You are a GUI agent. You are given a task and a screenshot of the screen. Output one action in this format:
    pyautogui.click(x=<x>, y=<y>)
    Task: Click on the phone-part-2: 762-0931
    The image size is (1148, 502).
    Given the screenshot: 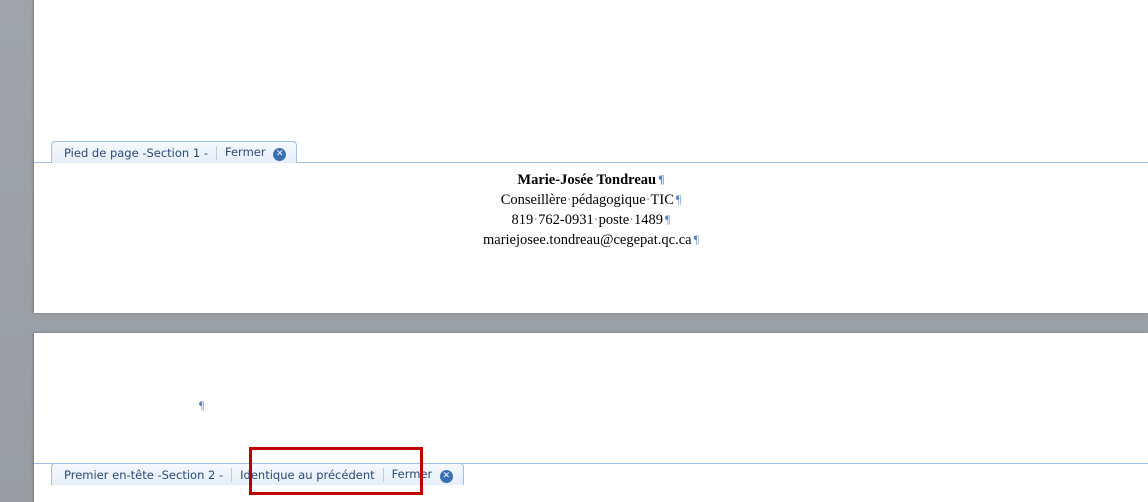 What is the action you would take?
    pyautogui.click(x=566, y=220)
    